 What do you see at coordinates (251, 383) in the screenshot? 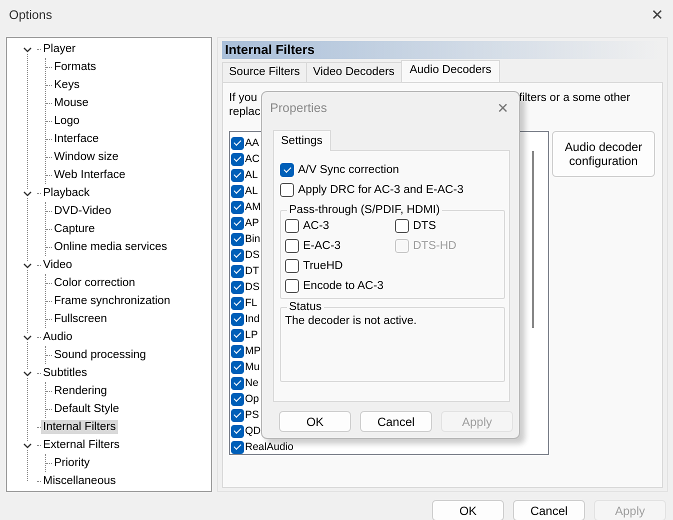
I see `checkbox-label: Ne` at bounding box center [251, 383].